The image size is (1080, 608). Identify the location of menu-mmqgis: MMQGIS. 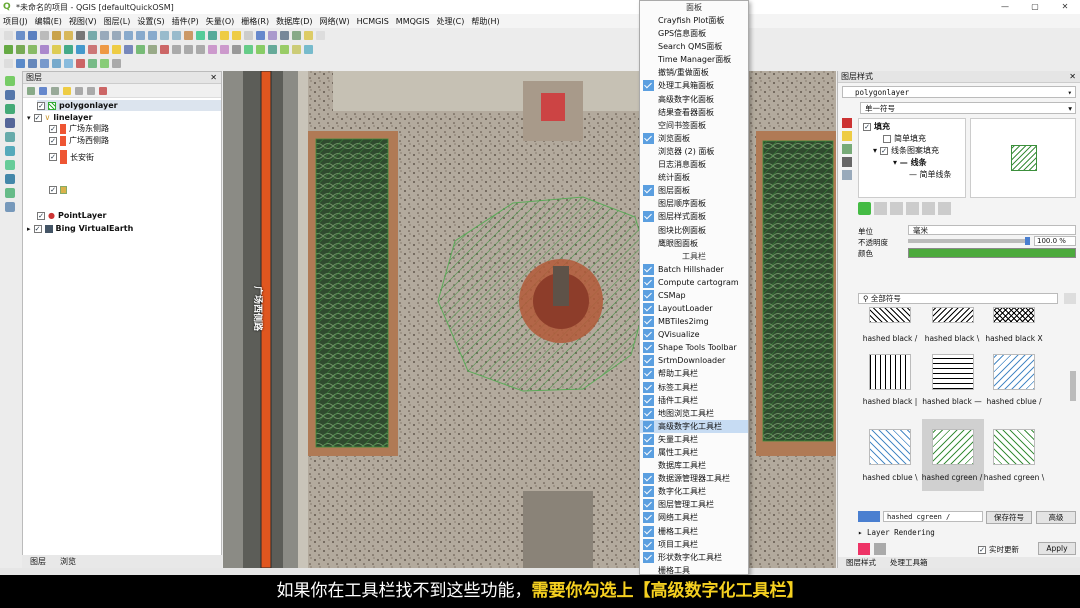
(413, 21).